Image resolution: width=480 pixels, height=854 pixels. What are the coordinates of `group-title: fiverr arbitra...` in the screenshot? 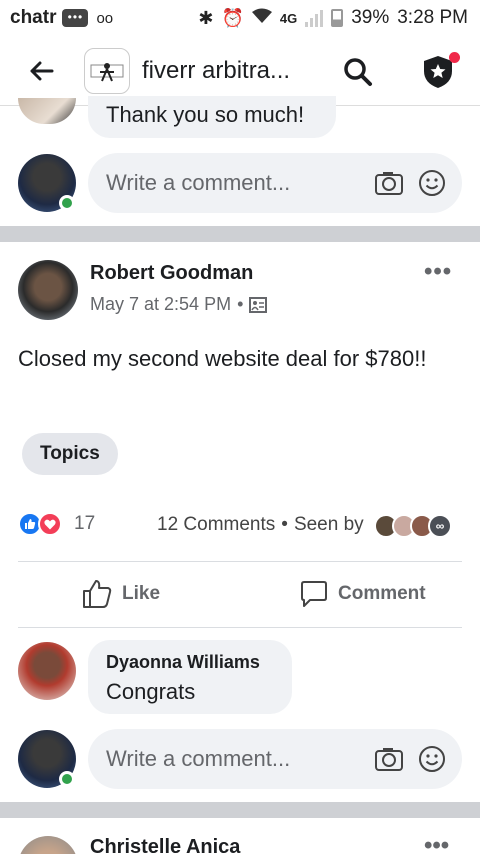 It's located at (216, 71).